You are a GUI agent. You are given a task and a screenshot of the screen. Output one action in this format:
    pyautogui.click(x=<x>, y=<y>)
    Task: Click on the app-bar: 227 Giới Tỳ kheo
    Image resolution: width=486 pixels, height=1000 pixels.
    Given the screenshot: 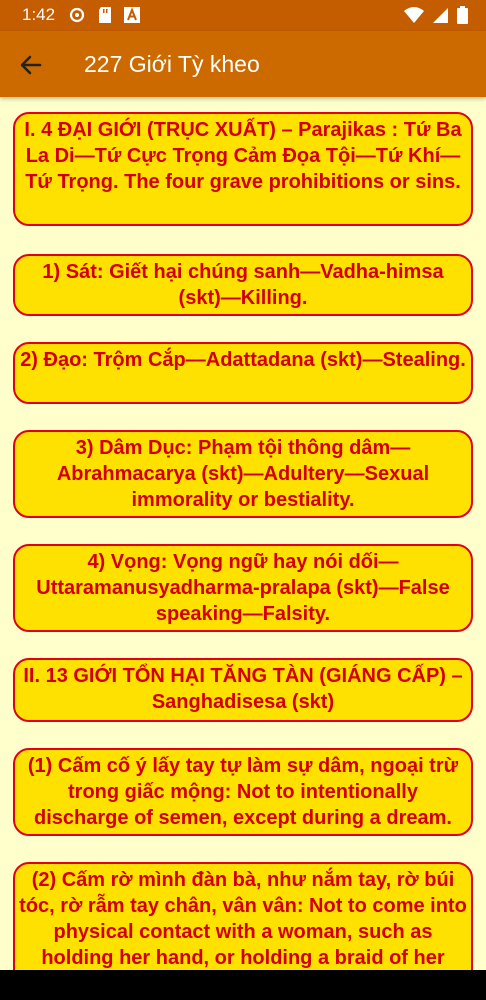 What is the action you would take?
    pyautogui.click(x=243, y=64)
    